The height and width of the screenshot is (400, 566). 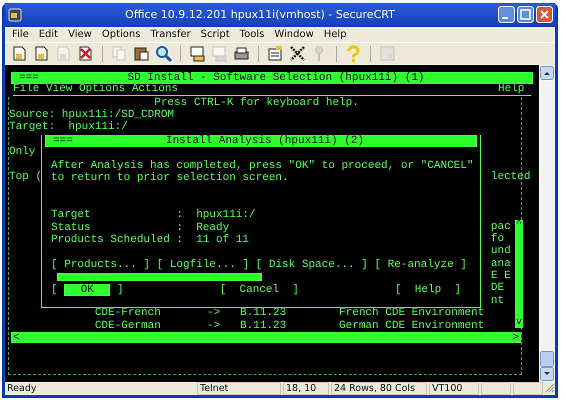 What do you see at coordinates (197, 53) in the screenshot?
I see `monitor-icon` at bounding box center [197, 53].